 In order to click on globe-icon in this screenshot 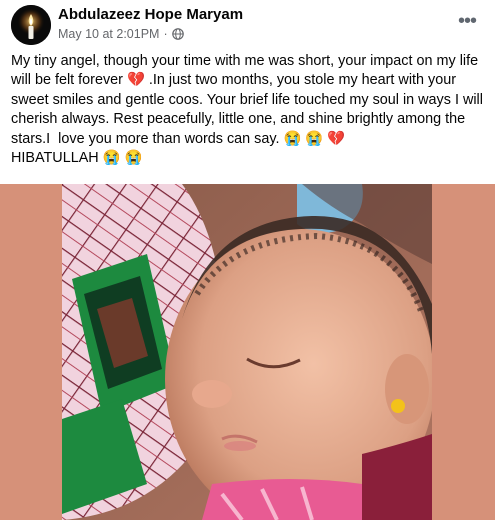, I will do `click(177, 34)`.